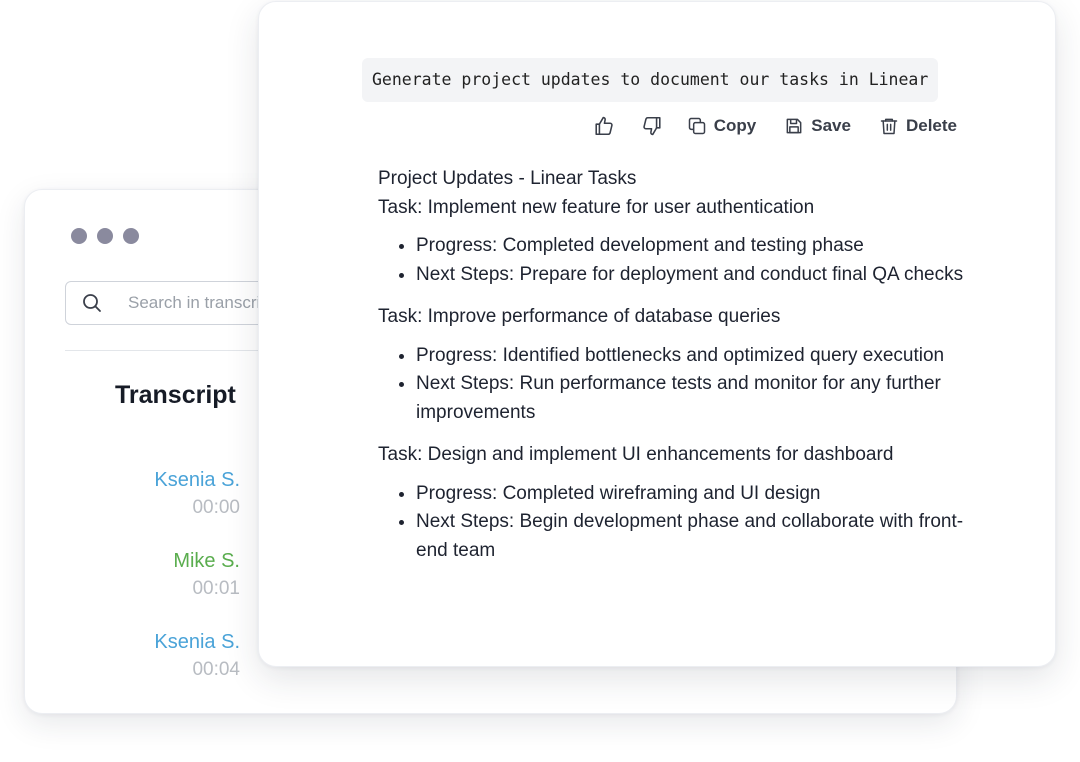 The image size is (1080, 762). Describe the element at coordinates (735, 125) in the screenshot. I see `copy-label: Copy` at that location.